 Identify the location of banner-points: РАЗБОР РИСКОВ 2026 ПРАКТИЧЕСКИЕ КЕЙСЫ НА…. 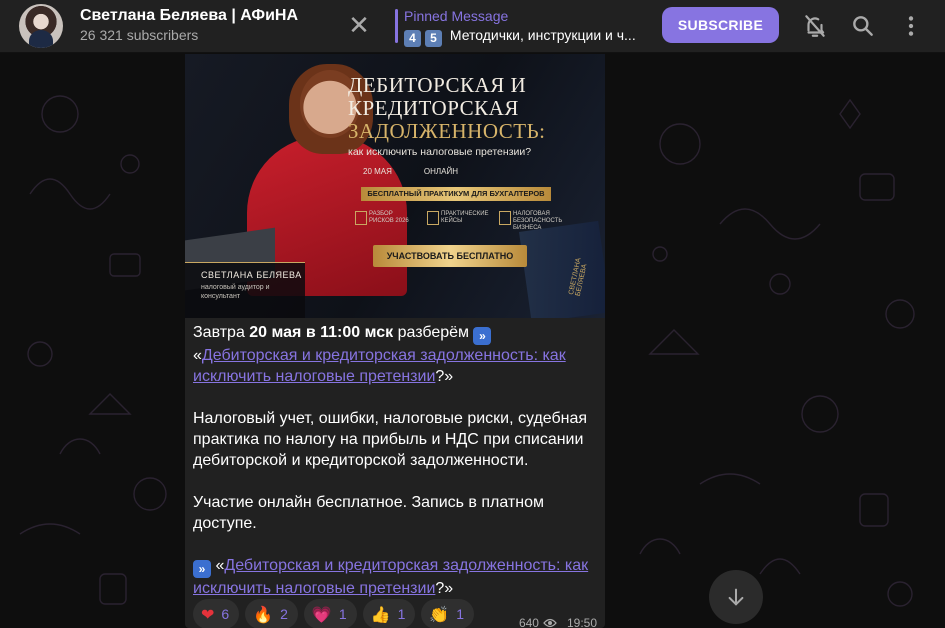
(460, 221).